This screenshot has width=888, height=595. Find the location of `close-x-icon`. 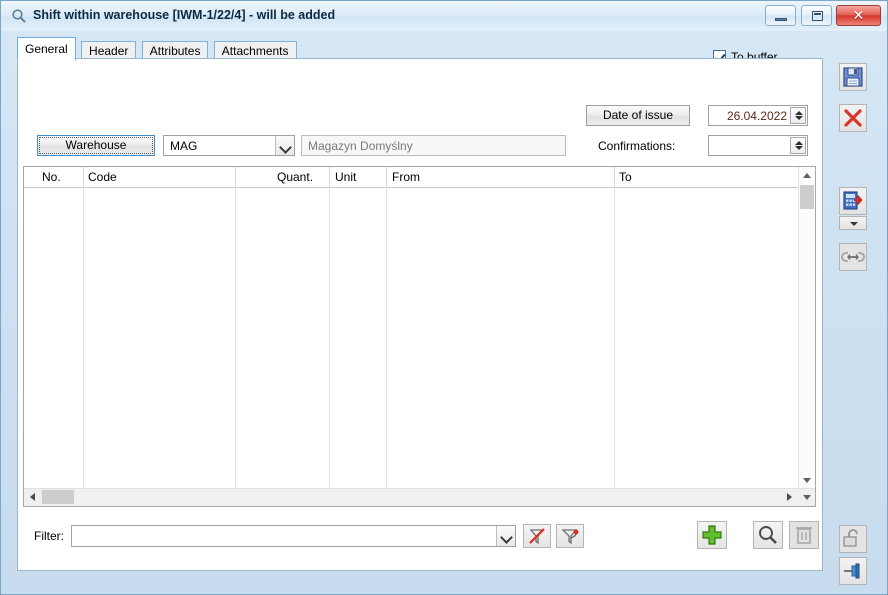

close-x-icon is located at coordinates (853, 118).